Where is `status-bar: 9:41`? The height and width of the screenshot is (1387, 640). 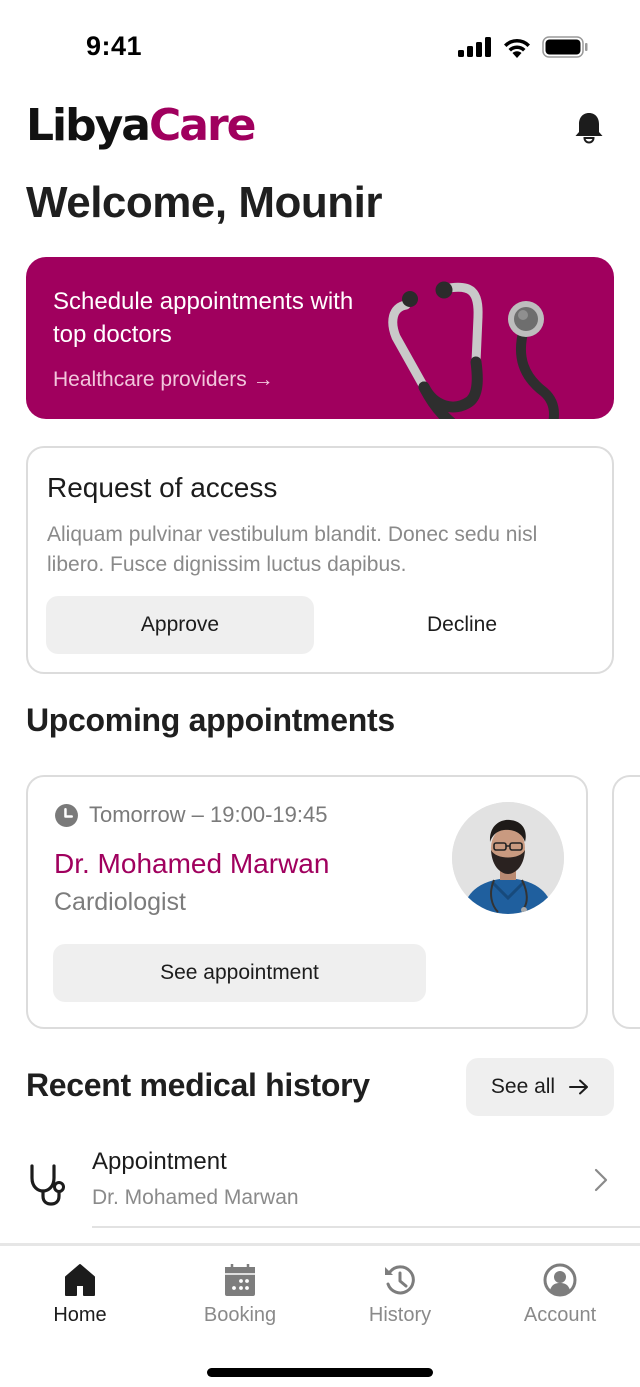 status-bar: 9:41 is located at coordinates (320, 45).